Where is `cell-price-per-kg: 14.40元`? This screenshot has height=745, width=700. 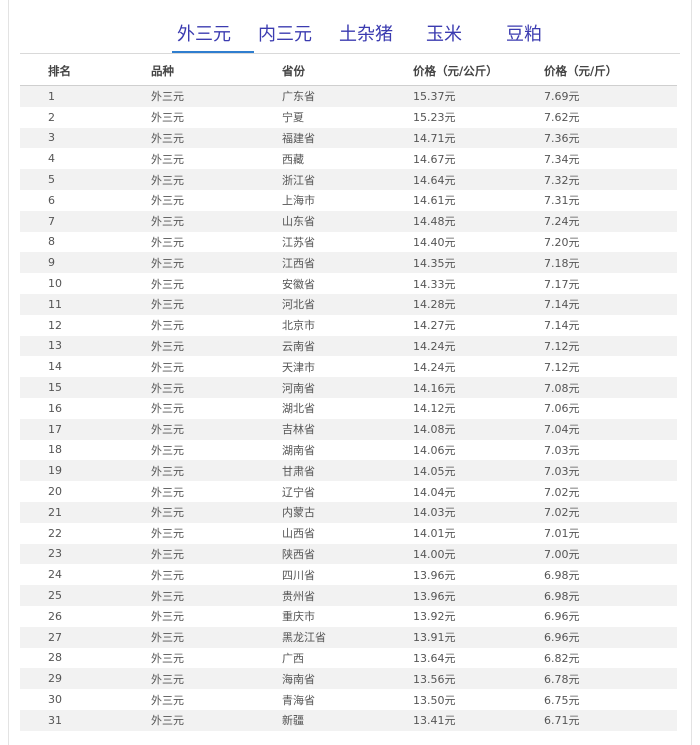
cell-price-per-kg: 14.40元 is located at coordinates (434, 242).